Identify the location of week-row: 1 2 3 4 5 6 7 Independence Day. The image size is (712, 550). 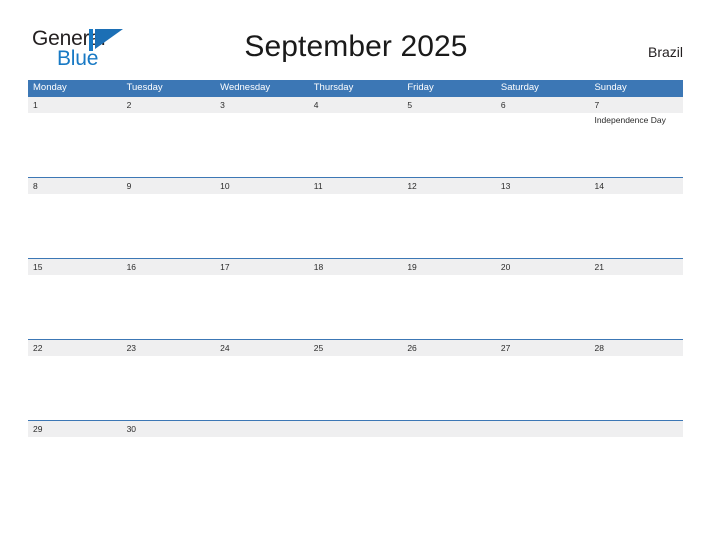
(355, 136).